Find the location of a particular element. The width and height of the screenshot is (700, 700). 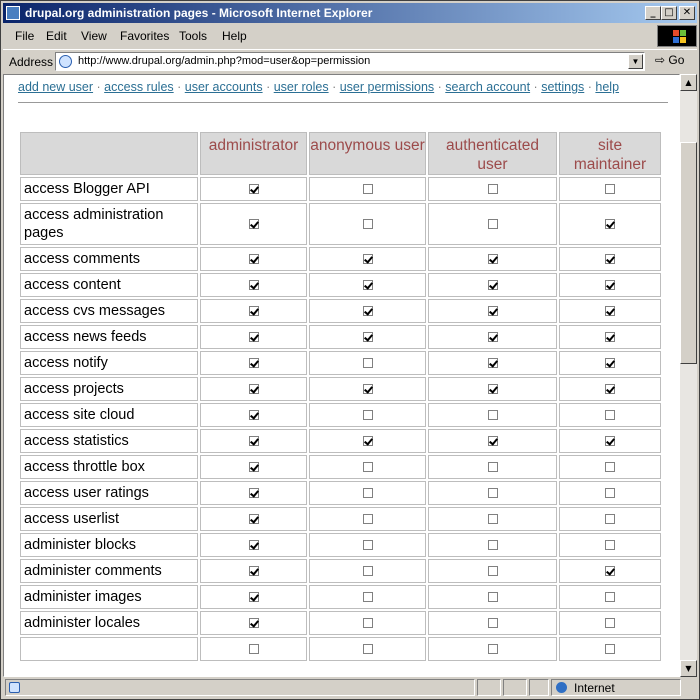

minimize-button: _ is located at coordinates (653, 13).